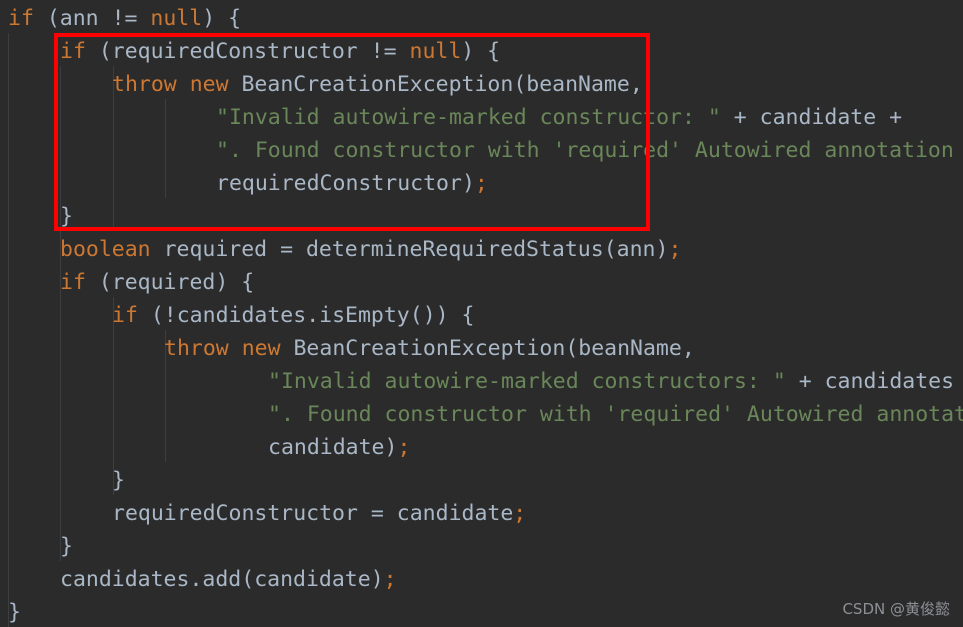  I want to click on code-line: requiredConstructor = candidate;, so click(481, 513).